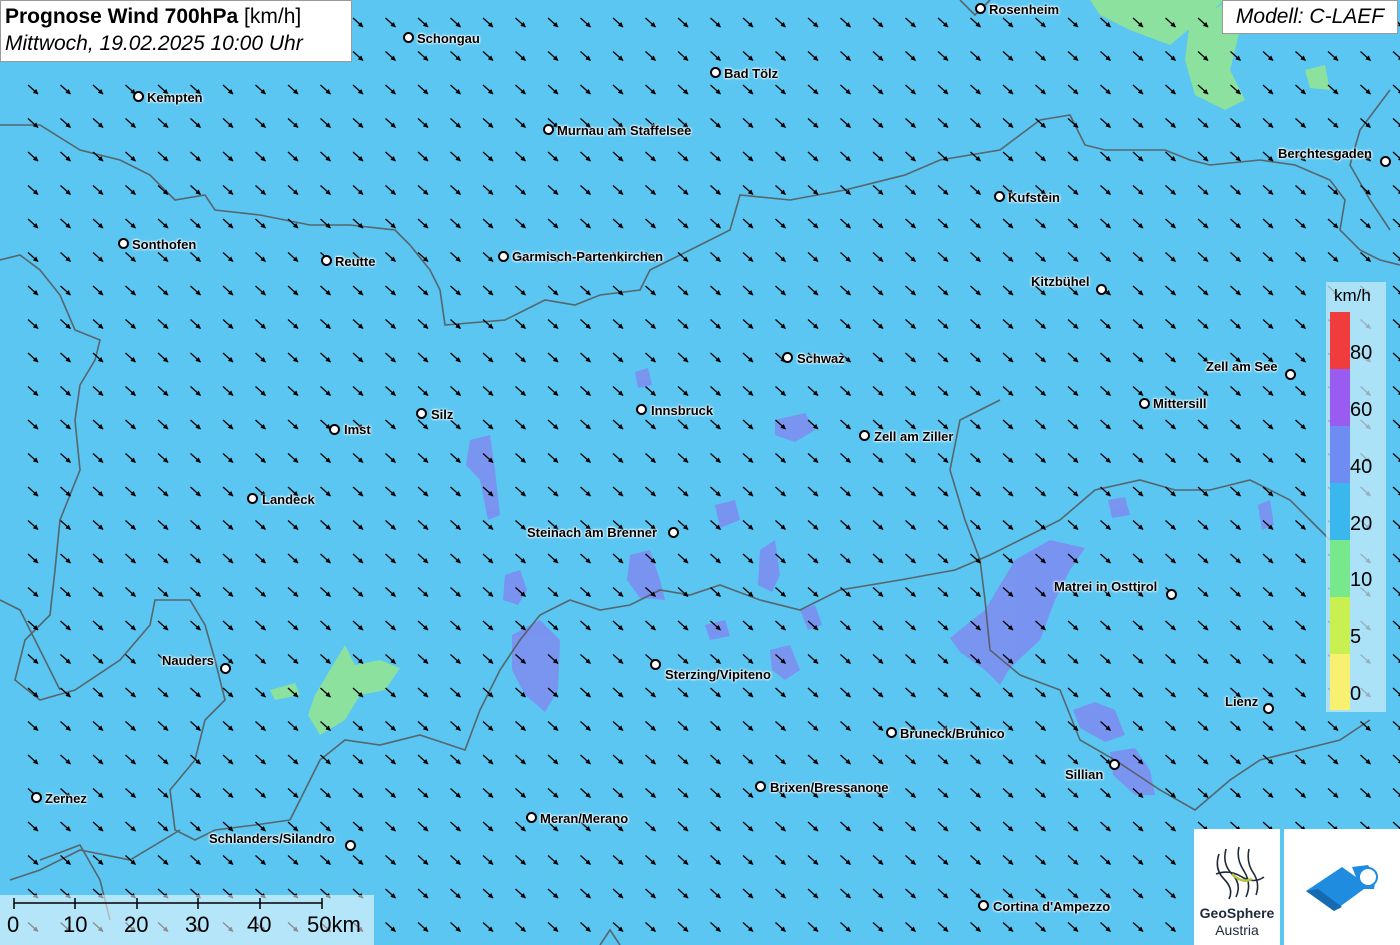 The image size is (1400, 945). I want to click on map-title: Prognose Wind 700hPa [km/h], so click(176, 17).